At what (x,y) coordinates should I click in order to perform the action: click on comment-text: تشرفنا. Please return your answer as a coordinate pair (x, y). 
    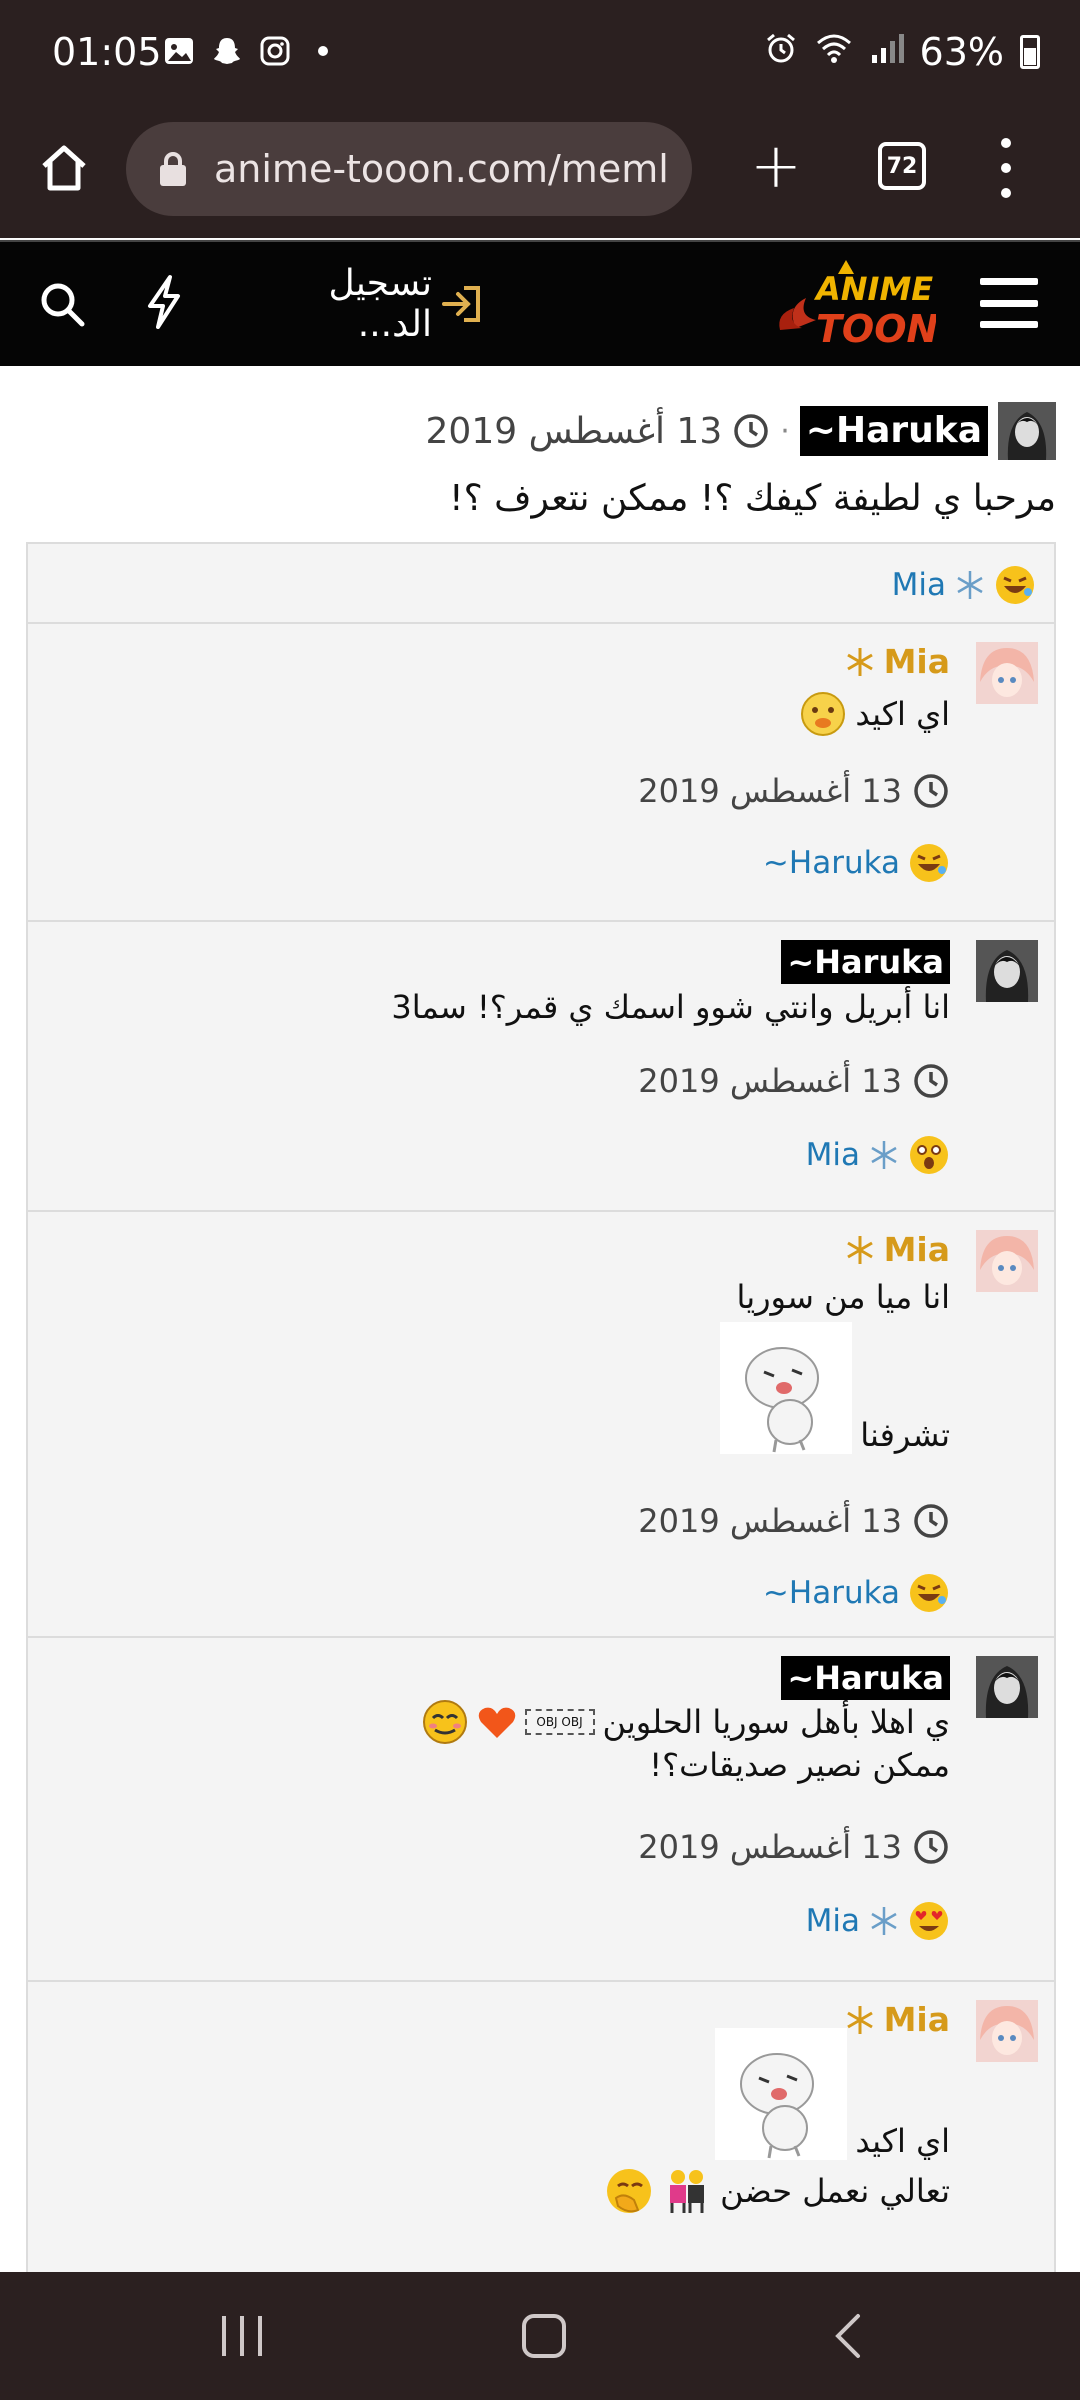
    Looking at the image, I should click on (835, 1388).